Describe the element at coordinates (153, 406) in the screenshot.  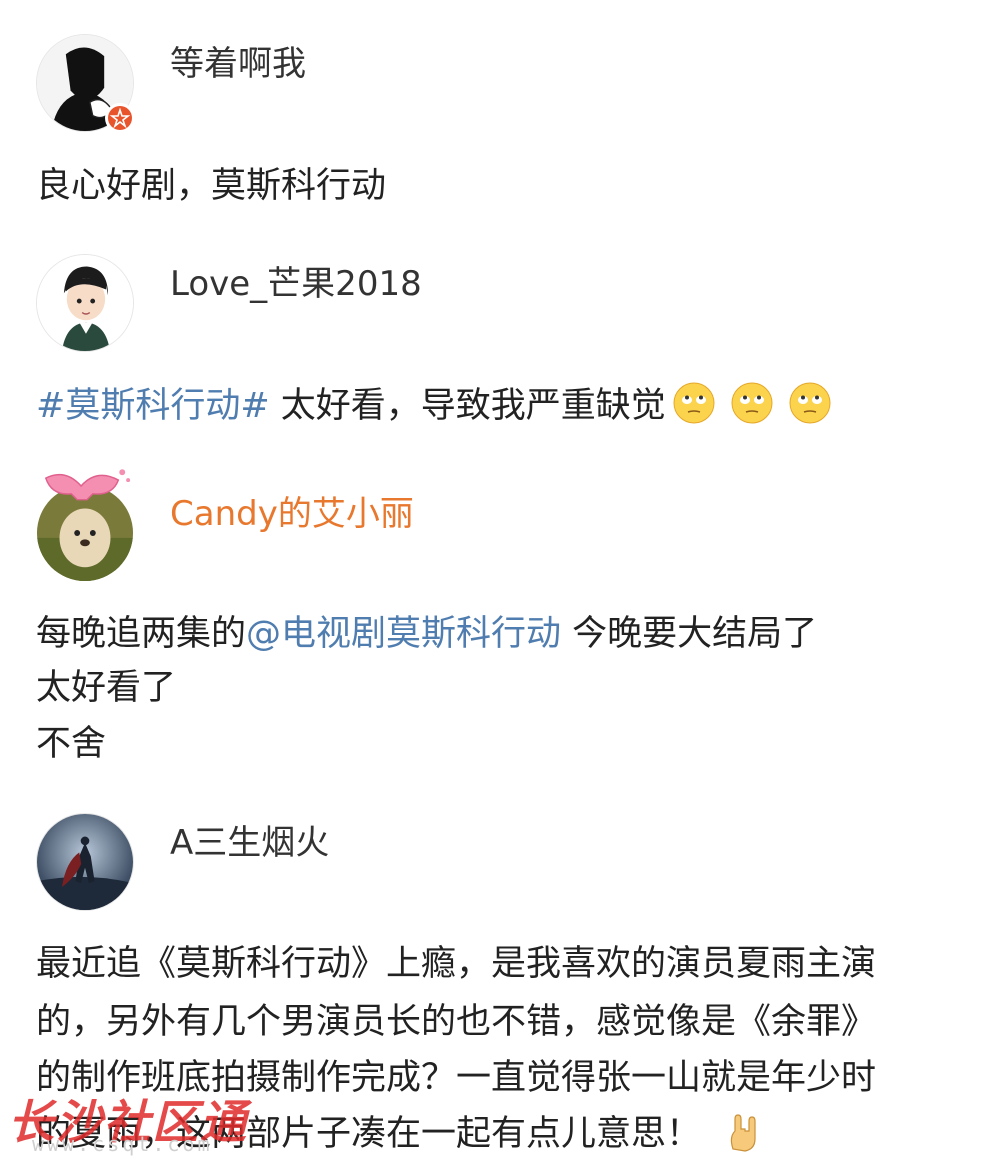
I see `hashtag-link: #莫斯科行动#` at that location.